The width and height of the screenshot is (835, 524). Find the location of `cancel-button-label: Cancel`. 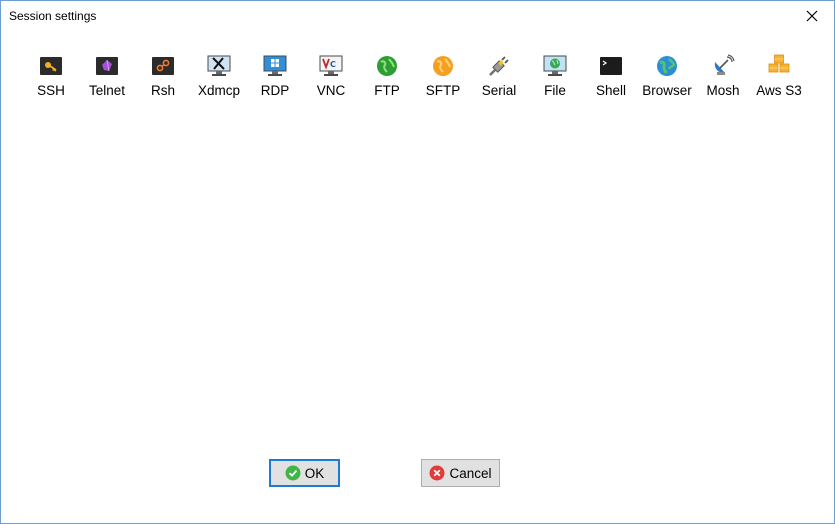

cancel-button-label: Cancel is located at coordinates (470, 473).